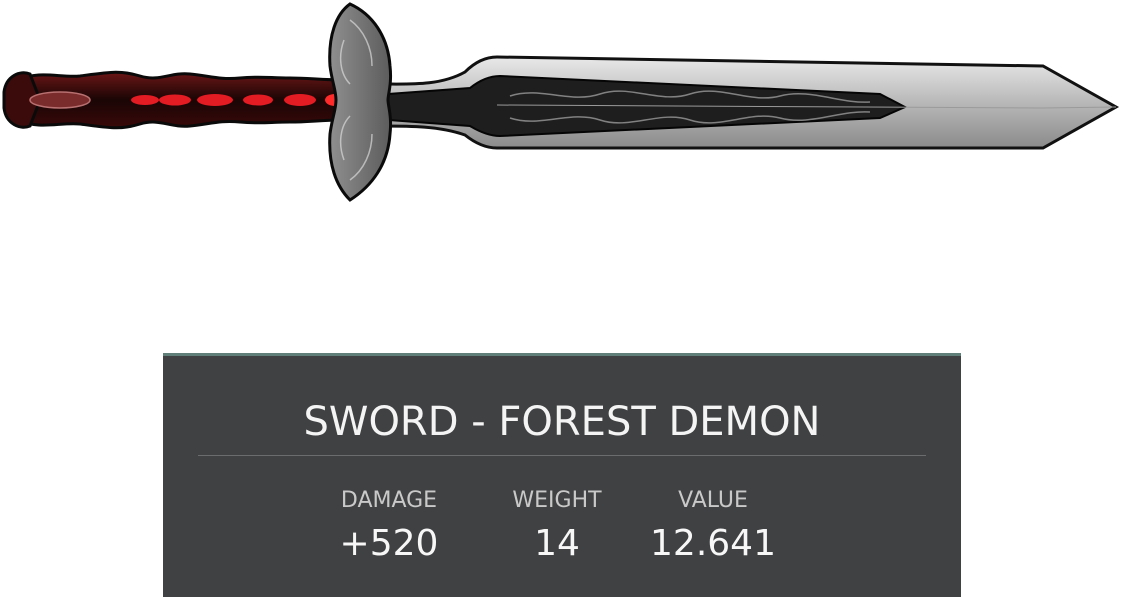 The height and width of the screenshot is (597, 1124). Describe the element at coordinates (562, 455) in the screenshot. I see `title-divider` at that location.